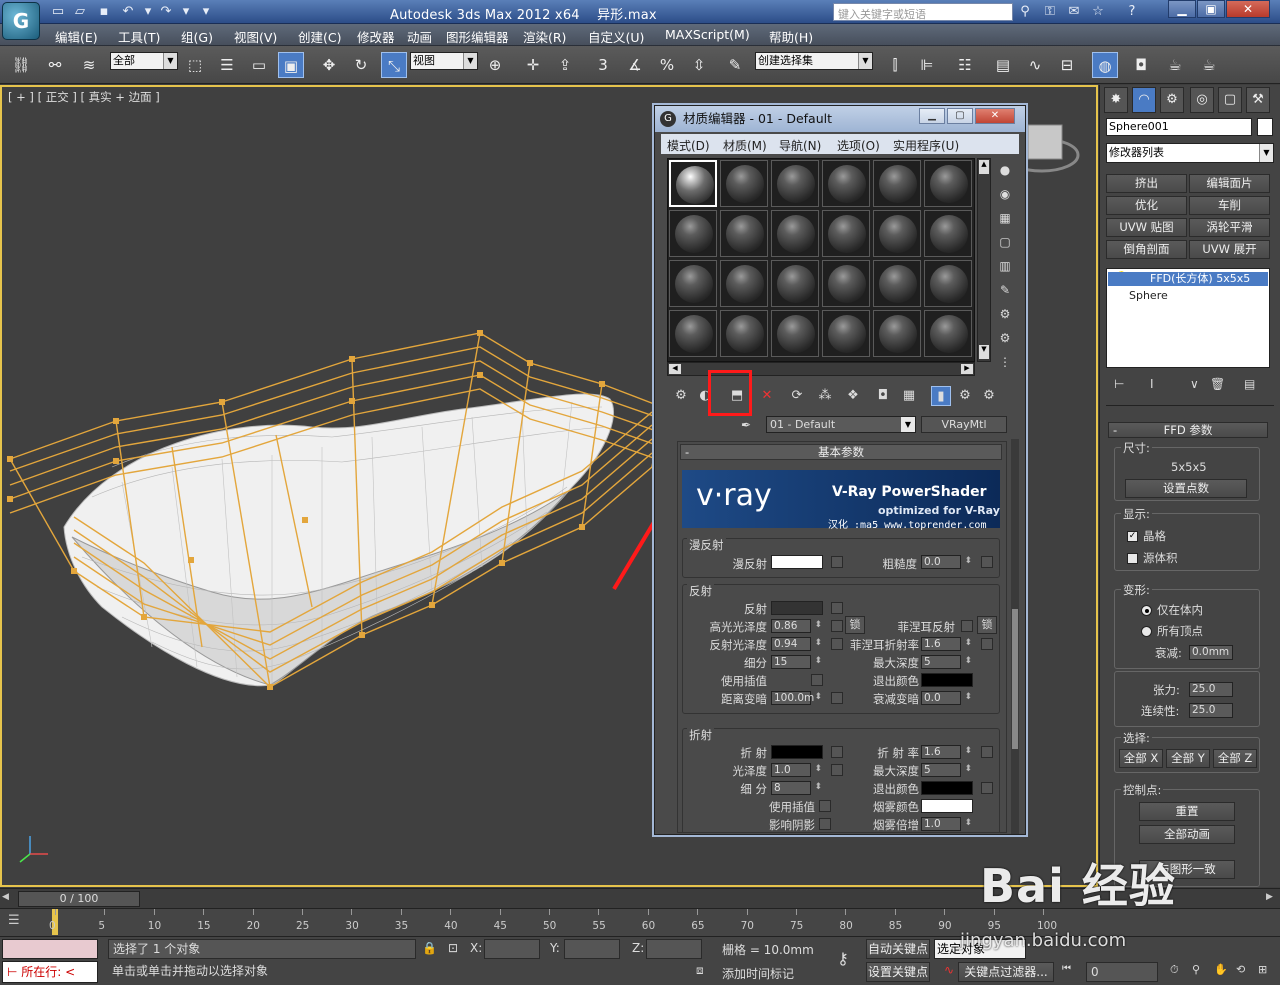  I want to click on help-icon: ?, so click(1132, 12).